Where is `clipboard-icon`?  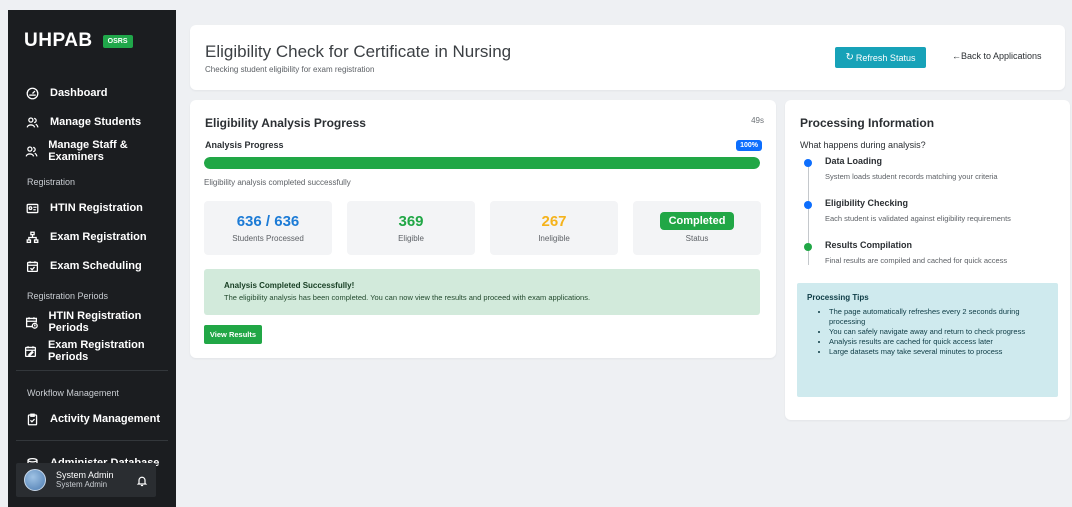 clipboard-icon is located at coordinates (32, 419).